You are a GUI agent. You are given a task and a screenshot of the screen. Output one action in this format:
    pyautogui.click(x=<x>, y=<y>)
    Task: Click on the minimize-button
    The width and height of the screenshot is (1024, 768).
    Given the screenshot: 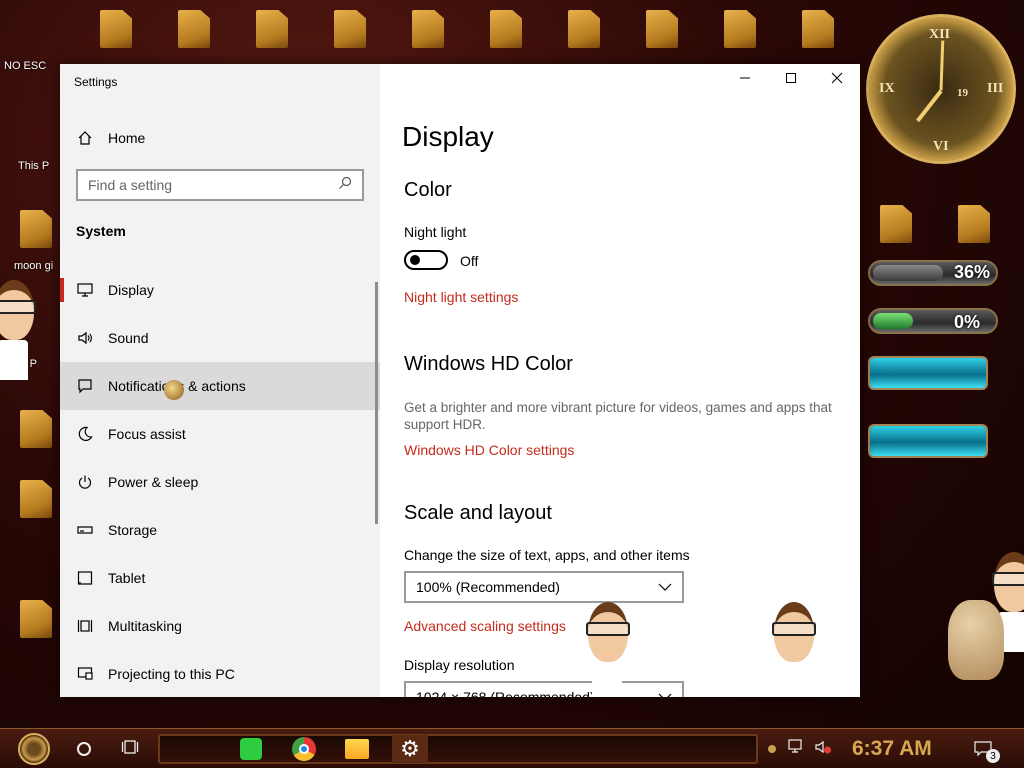 What is the action you would take?
    pyautogui.click(x=745, y=80)
    